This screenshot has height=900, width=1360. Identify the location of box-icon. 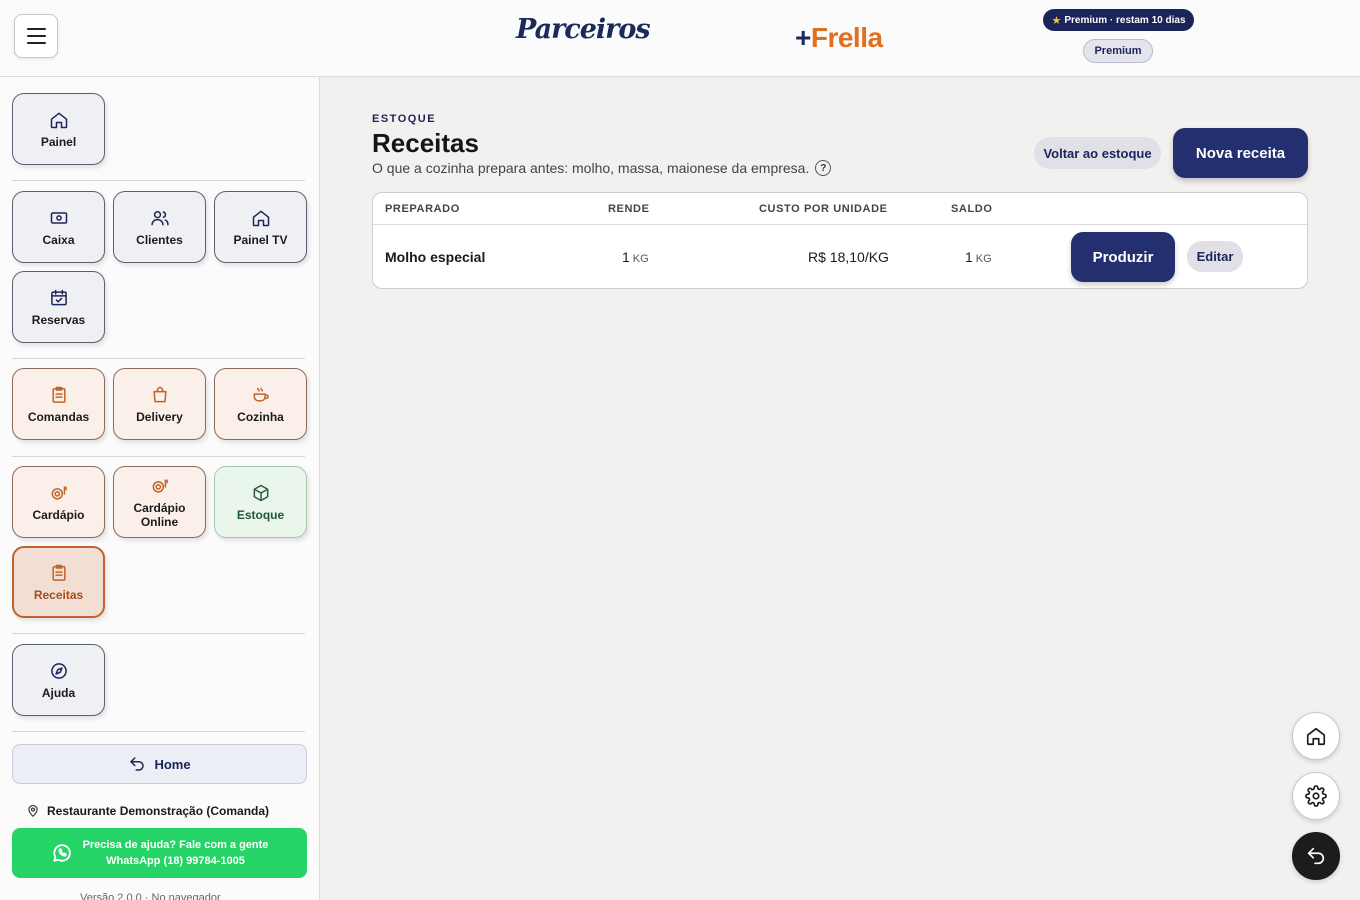
(260, 492).